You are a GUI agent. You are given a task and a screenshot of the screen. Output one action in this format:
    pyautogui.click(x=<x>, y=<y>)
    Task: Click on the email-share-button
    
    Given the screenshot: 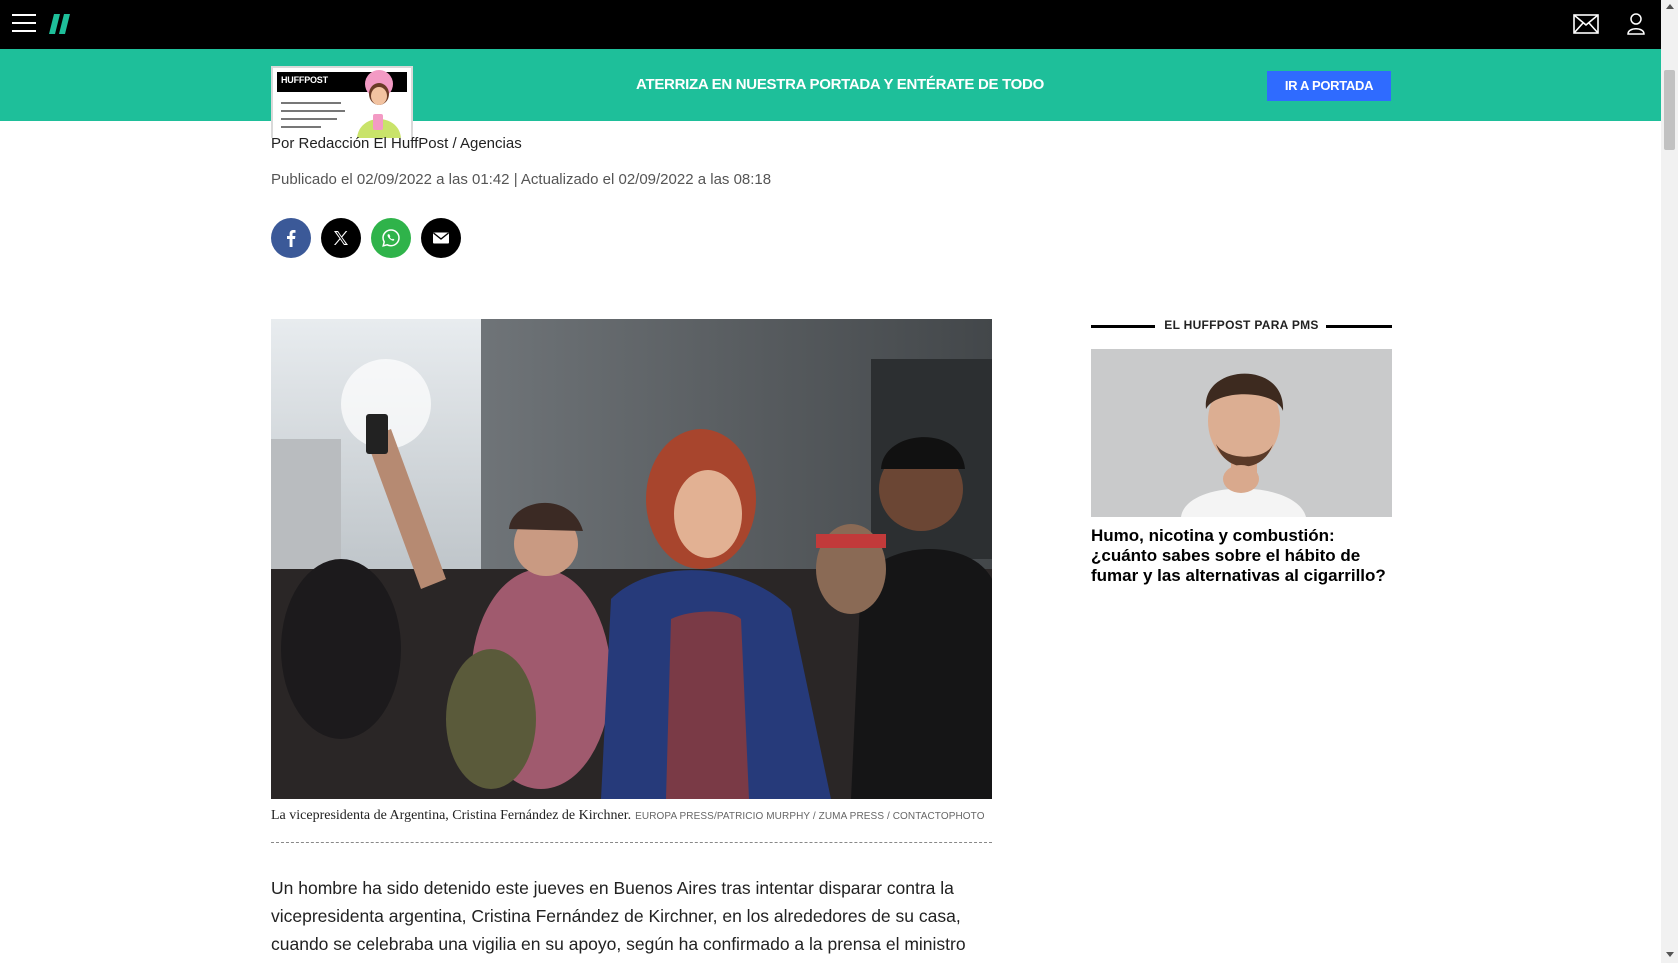 What is the action you would take?
    pyautogui.click(x=441, y=238)
    